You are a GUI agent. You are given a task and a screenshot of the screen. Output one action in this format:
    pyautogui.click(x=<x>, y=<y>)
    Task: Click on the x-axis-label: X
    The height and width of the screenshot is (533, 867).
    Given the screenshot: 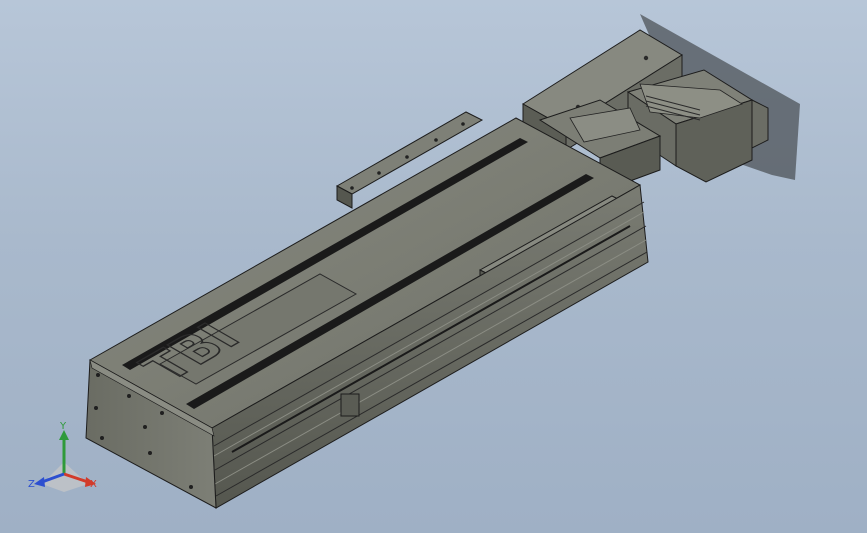 What is the action you would take?
    pyautogui.click(x=93, y=484)
    